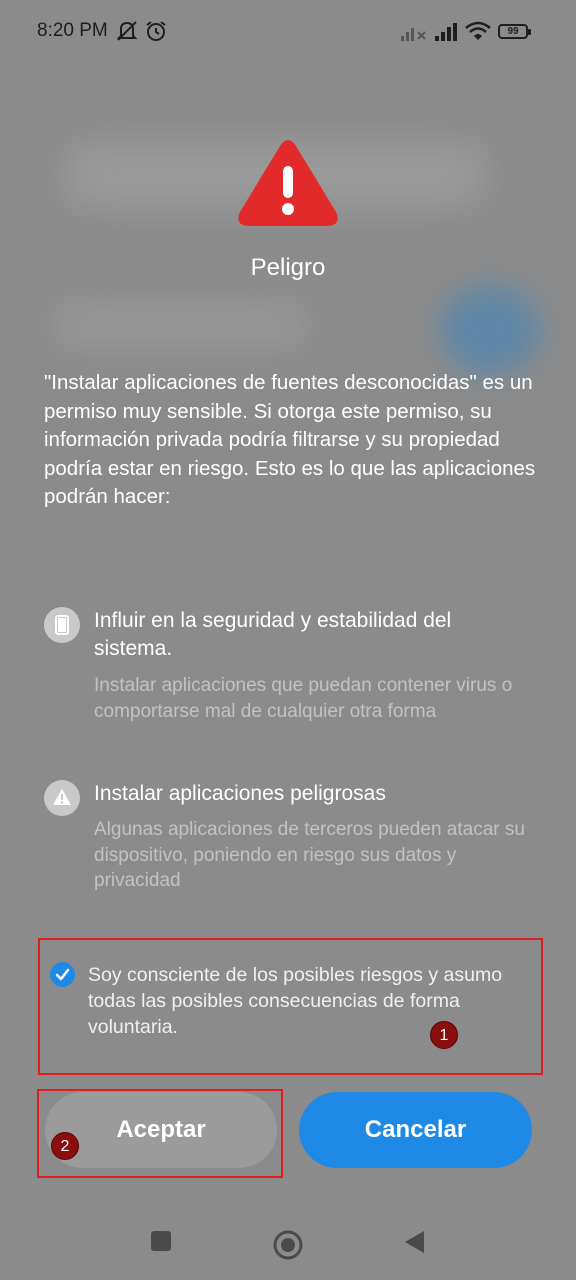  Describe the element at coordinates (240, 793) in the screenshot. I see `item-title: Instalar aplicaciones peligrosas` at that location.